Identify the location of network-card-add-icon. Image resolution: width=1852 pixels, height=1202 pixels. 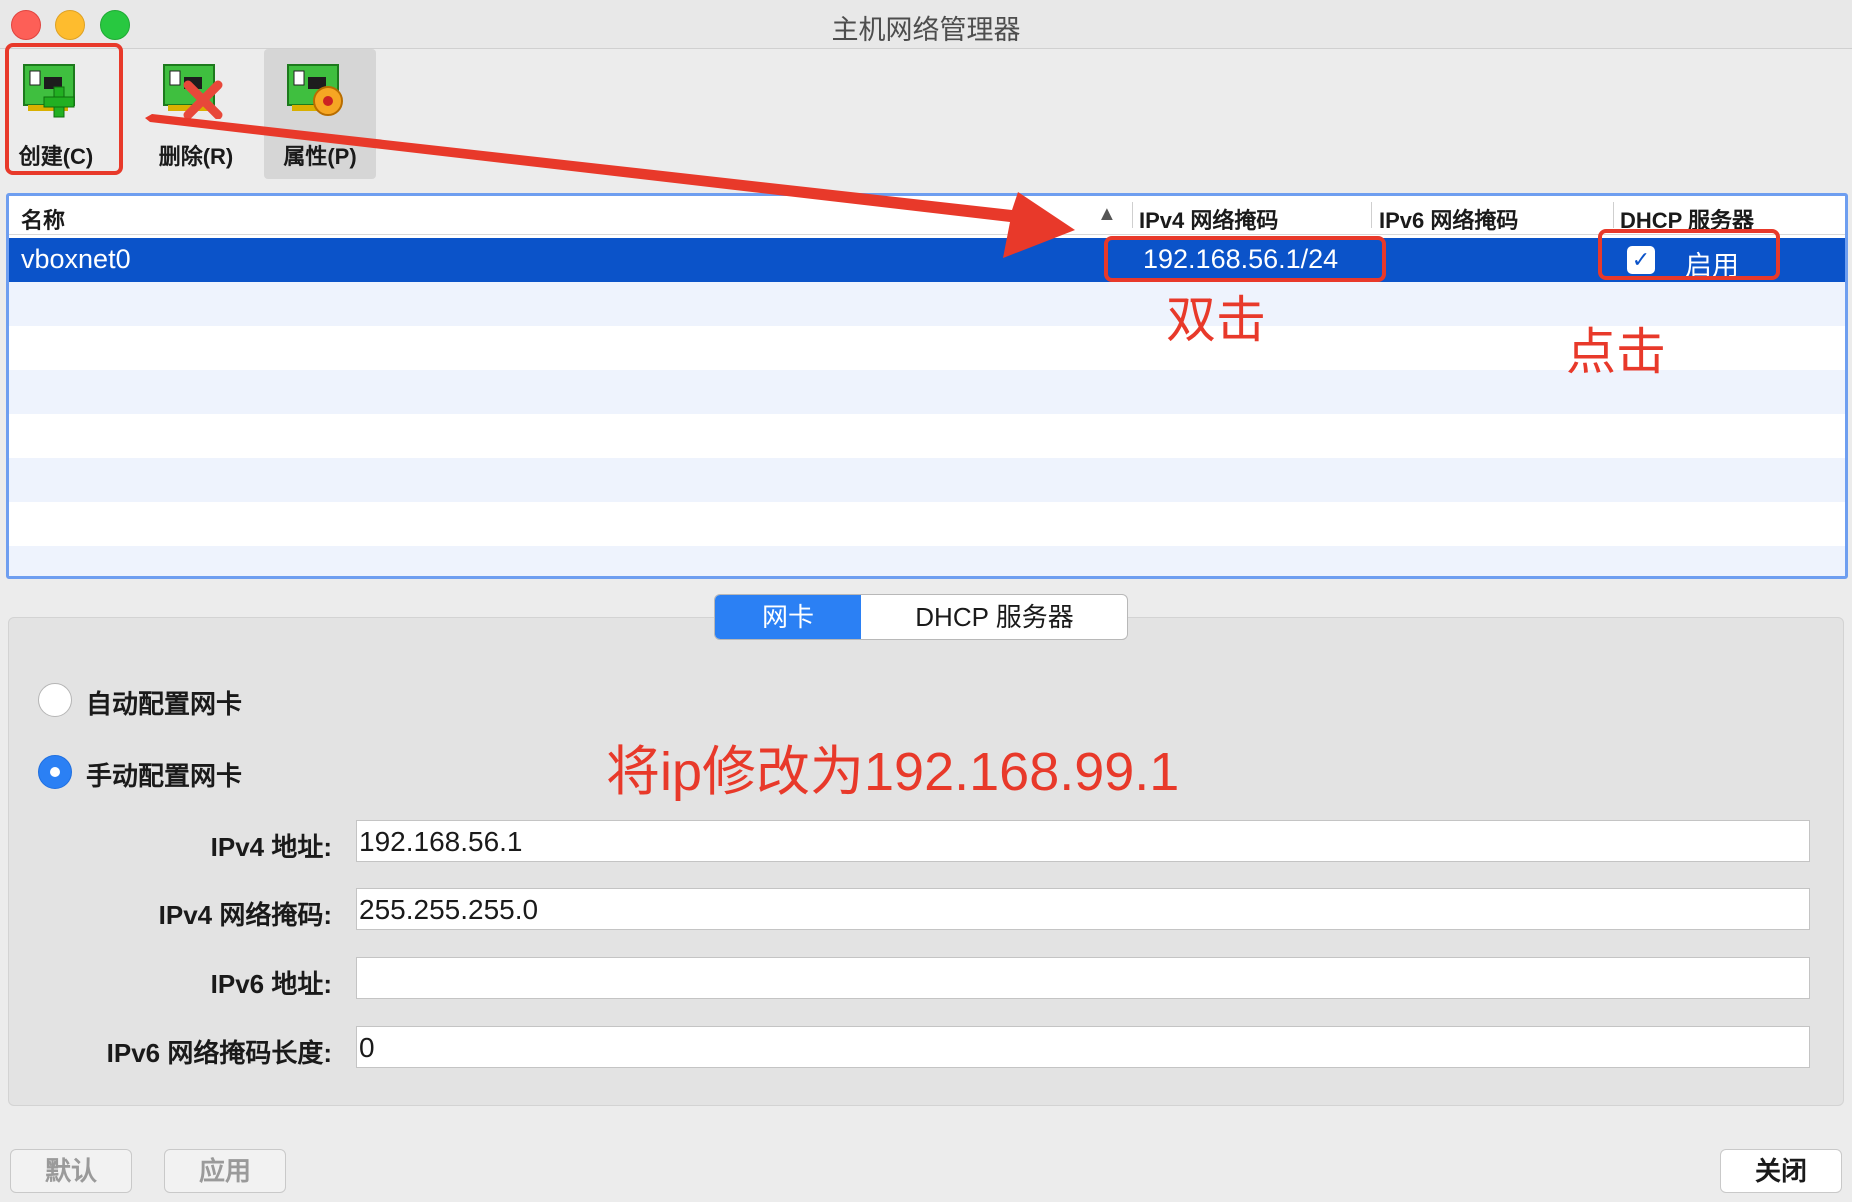
(49, 91).